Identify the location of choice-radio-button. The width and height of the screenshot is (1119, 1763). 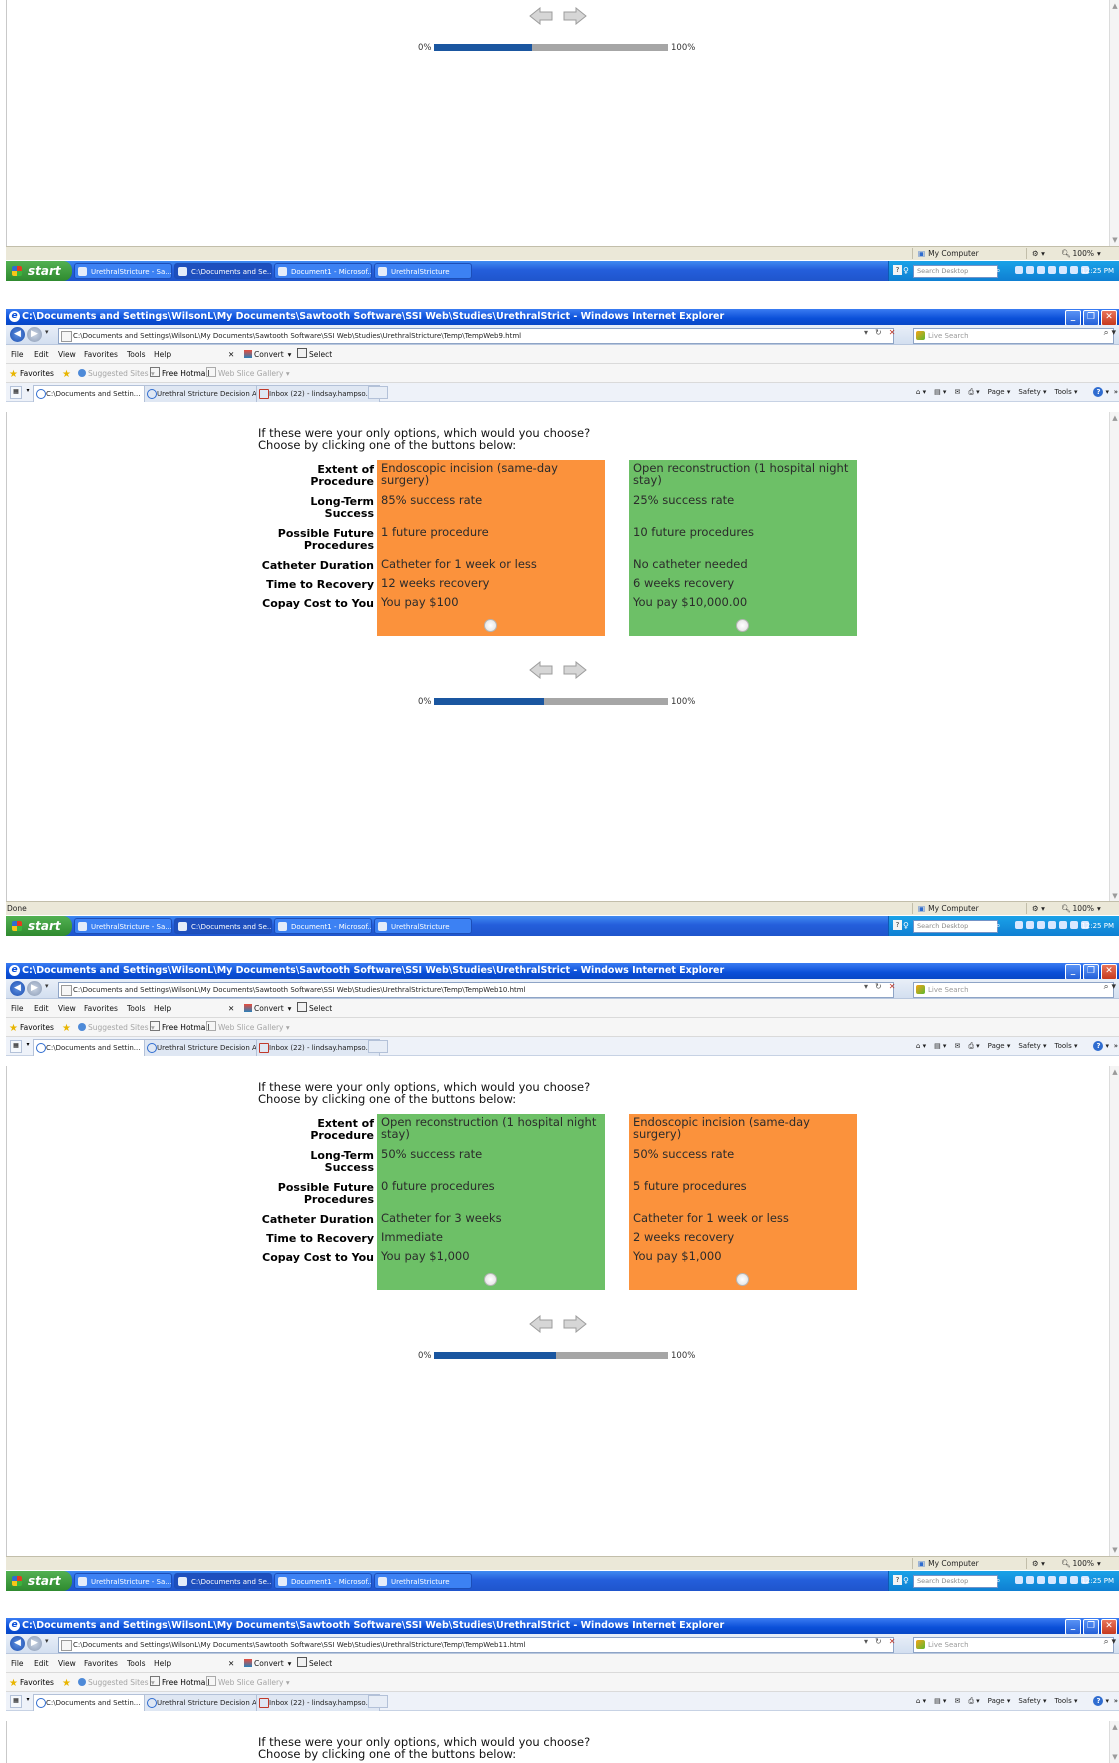
(490, 1279).